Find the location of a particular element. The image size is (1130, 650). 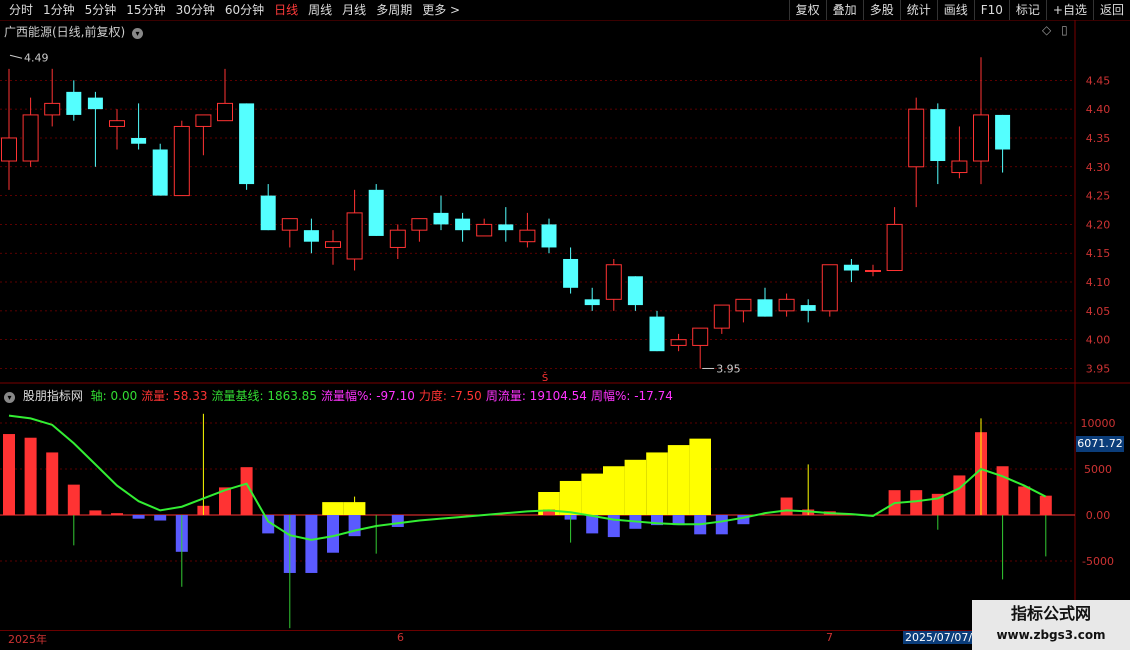

high-label: 4.49 is located at coordinates (36, 57).